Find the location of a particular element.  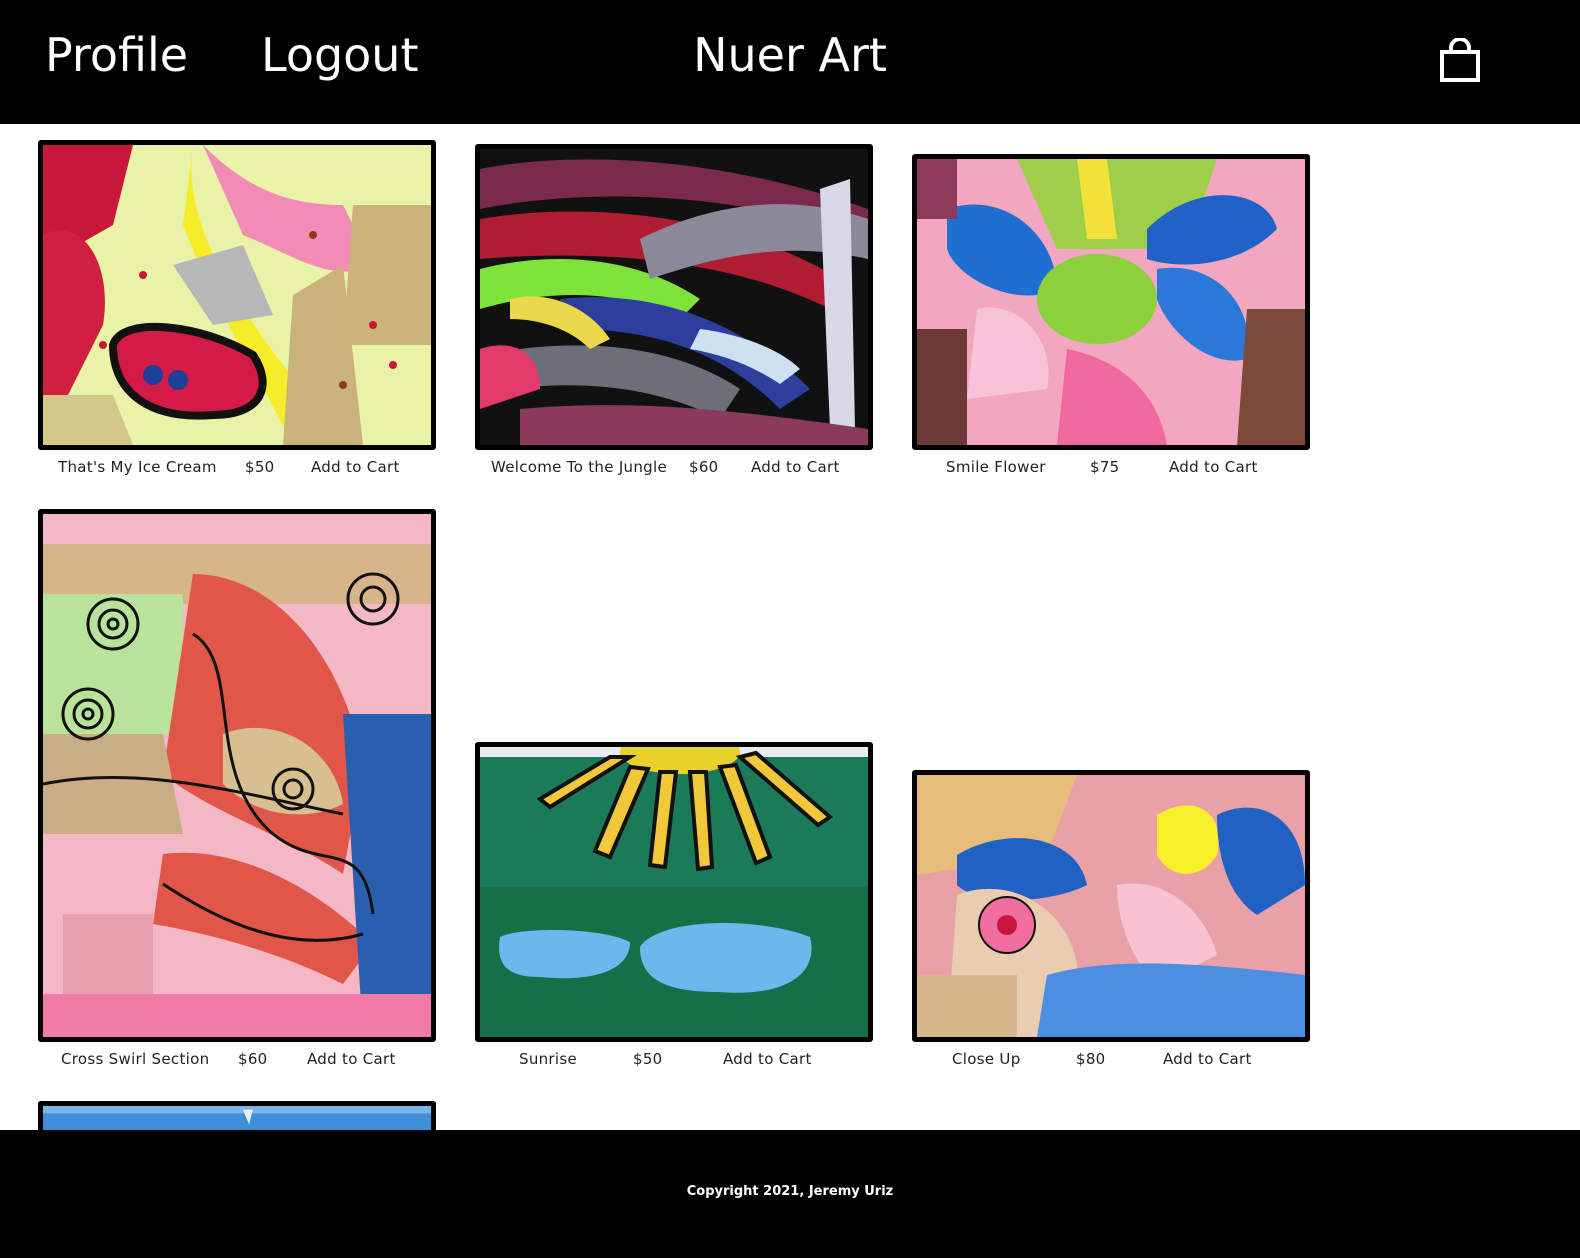

product-card: Smile Flower $75 Add to Cart is located at coordinates (1111, 317).